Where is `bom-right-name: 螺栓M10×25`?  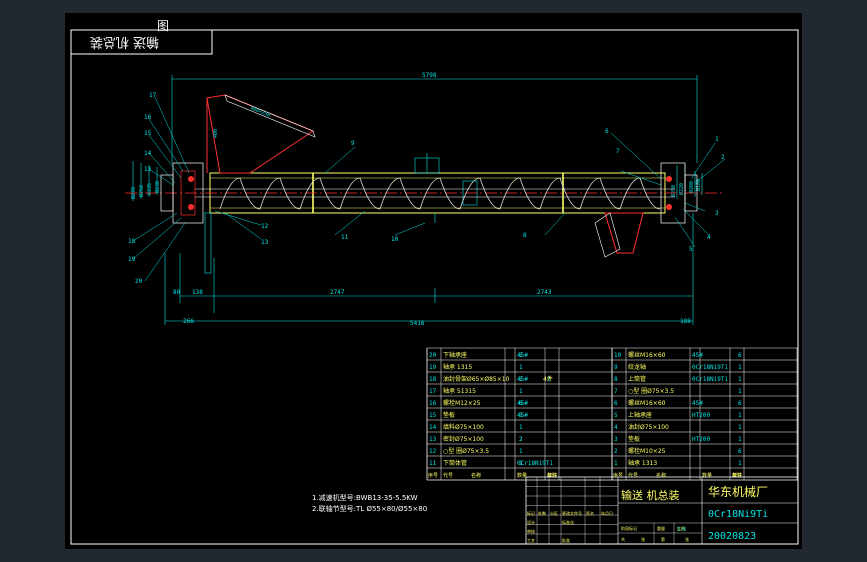
bom-right-name: 螺栓M10×25 is located at coordinates (647, 451).